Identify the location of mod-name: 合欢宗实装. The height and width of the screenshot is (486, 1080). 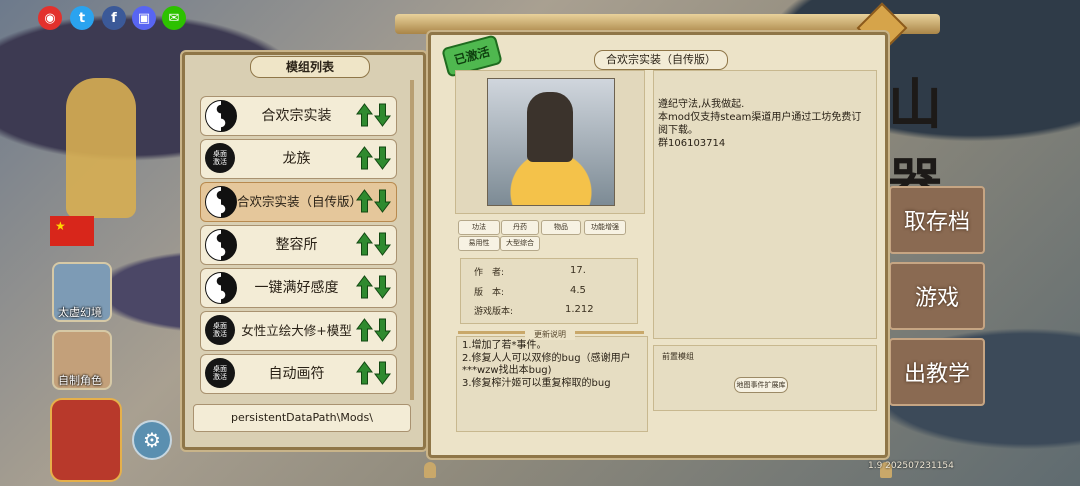
(296, 116).